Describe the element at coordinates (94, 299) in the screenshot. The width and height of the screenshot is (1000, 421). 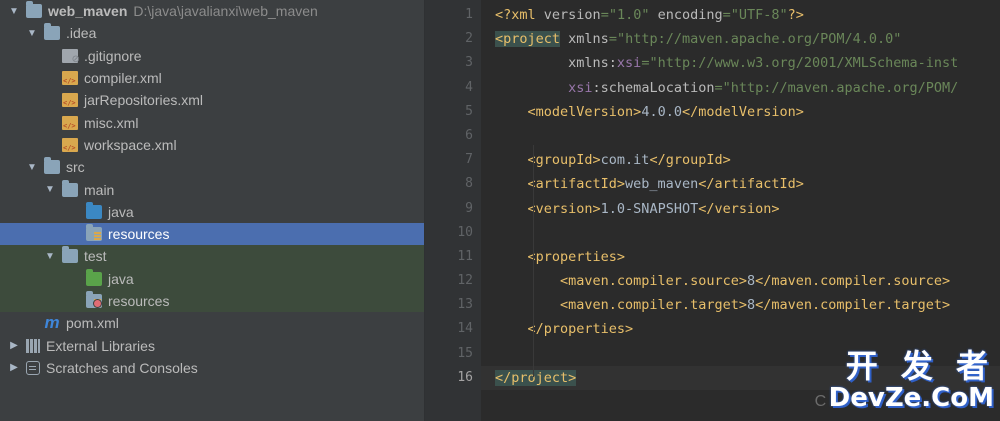
I see `test-resources-folder-icon` at that location.